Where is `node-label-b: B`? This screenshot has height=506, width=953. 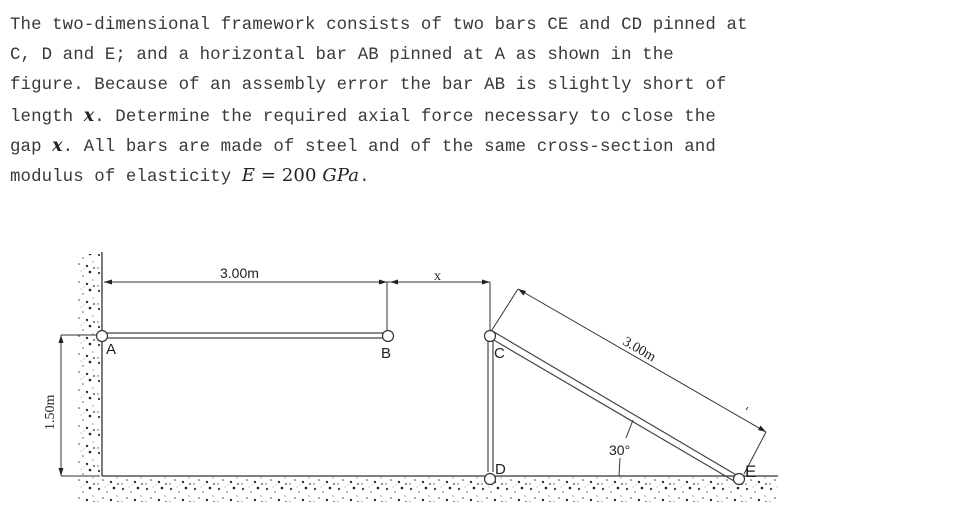
node-label-b: B is located at coordinates (386, 353).